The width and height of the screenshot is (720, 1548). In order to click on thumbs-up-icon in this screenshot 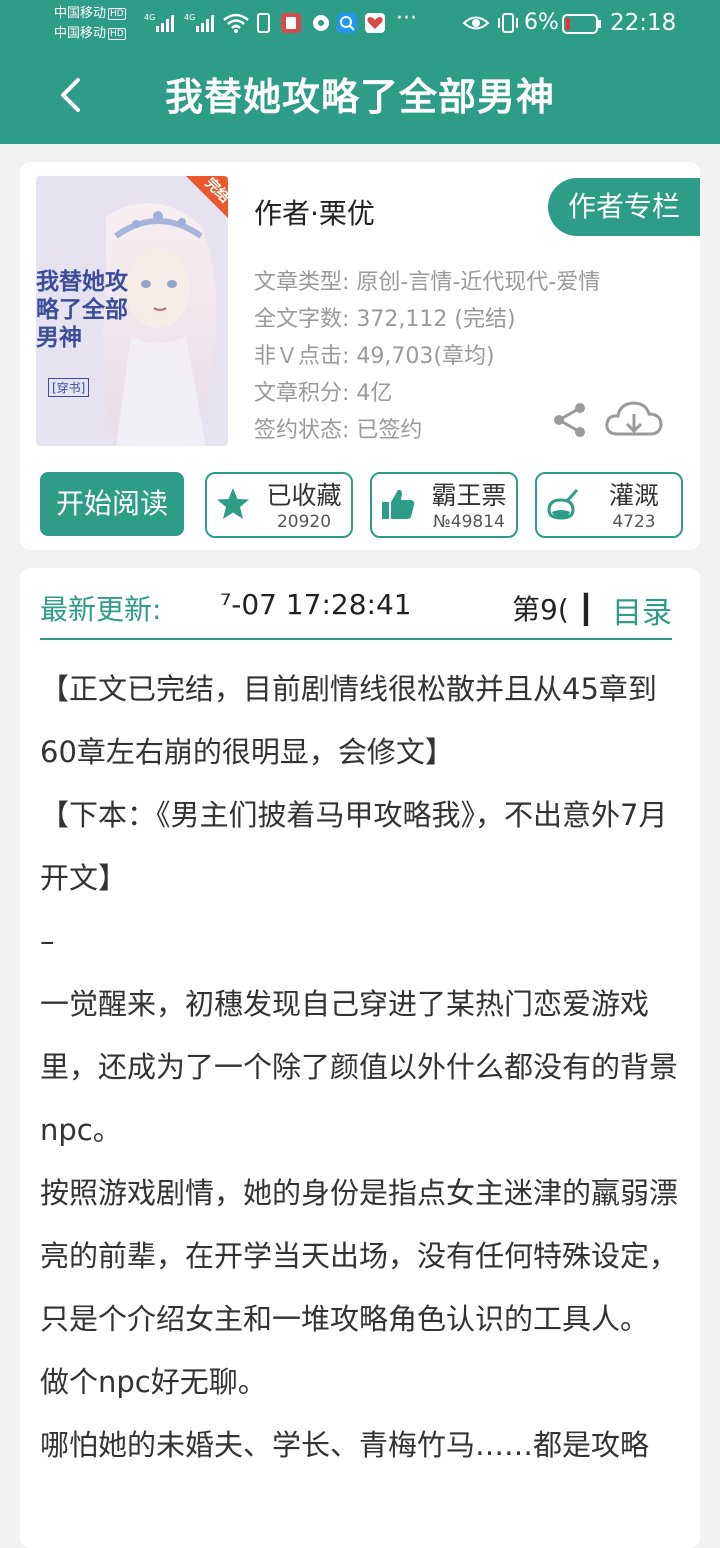, I will do `click(398, 504)`.